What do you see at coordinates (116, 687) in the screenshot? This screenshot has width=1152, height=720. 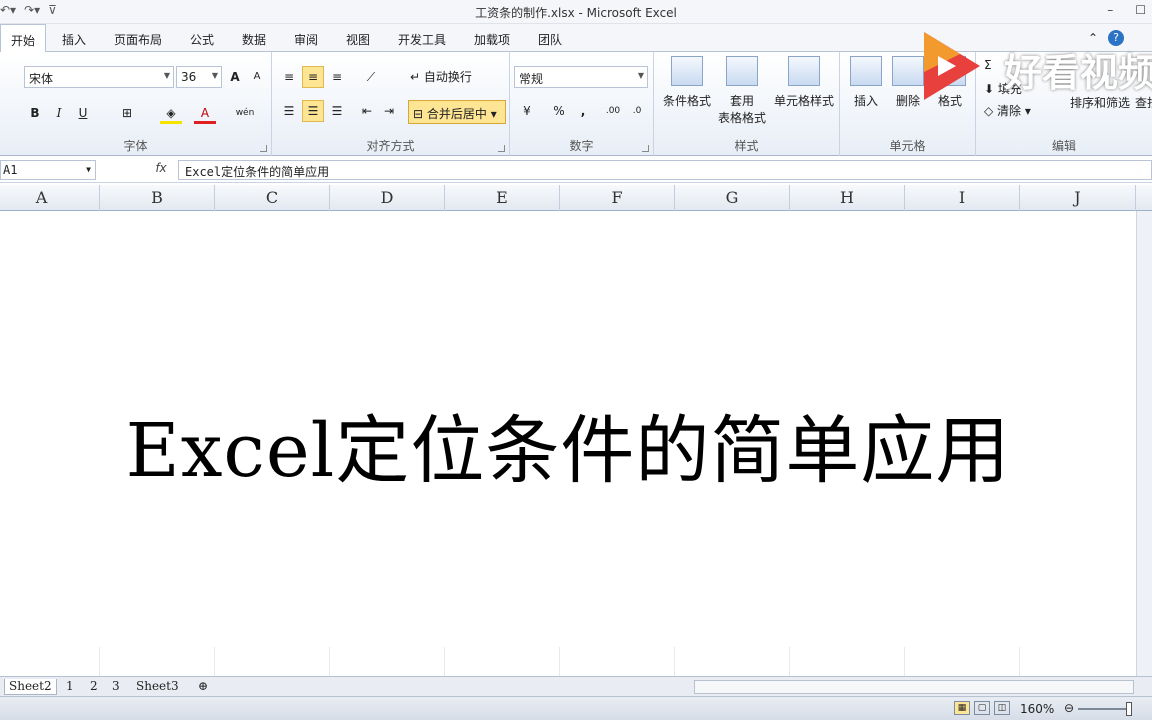 I see `sheet-tab-3: 3` at bounding box center [116, 687].